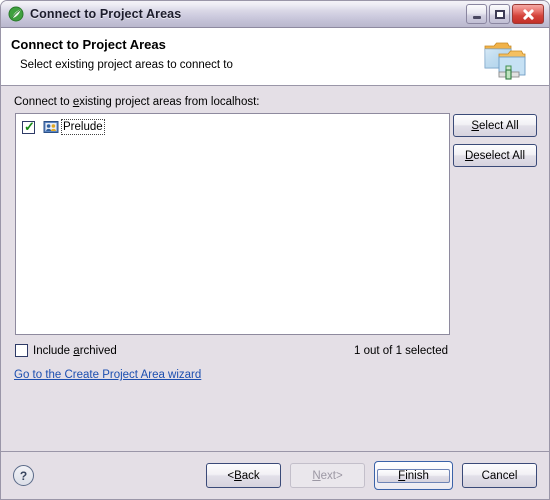 This screenshot has width=550, height=500. Describe the element at coordinates (231, 475) in the screenshot. I see `back-prefix: <` at that location.